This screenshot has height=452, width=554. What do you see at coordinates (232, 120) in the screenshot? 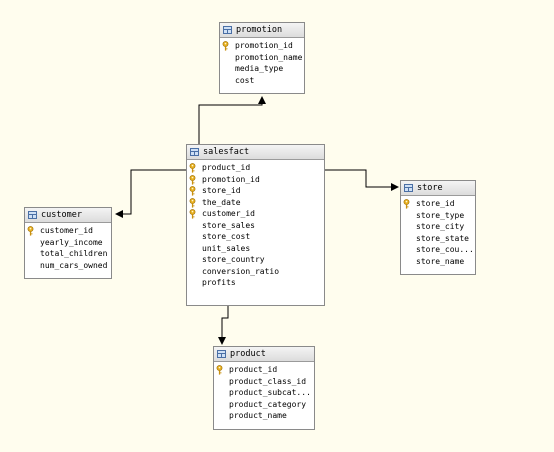
I see `relationship-salesfact-promotion` at bounding box center [232, 120].